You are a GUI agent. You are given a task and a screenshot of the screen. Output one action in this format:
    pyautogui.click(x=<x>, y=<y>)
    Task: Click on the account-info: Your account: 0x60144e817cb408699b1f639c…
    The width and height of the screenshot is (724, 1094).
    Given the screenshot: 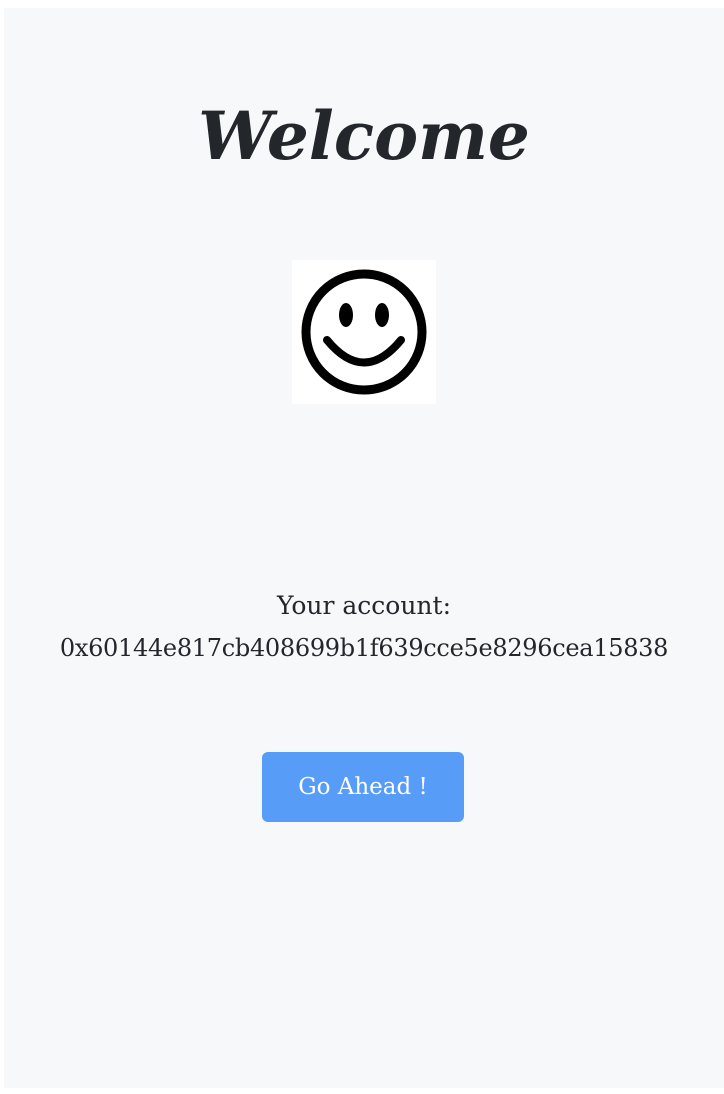 What is the action you would take?
    pyautogui.click(x=364, y=627)
    